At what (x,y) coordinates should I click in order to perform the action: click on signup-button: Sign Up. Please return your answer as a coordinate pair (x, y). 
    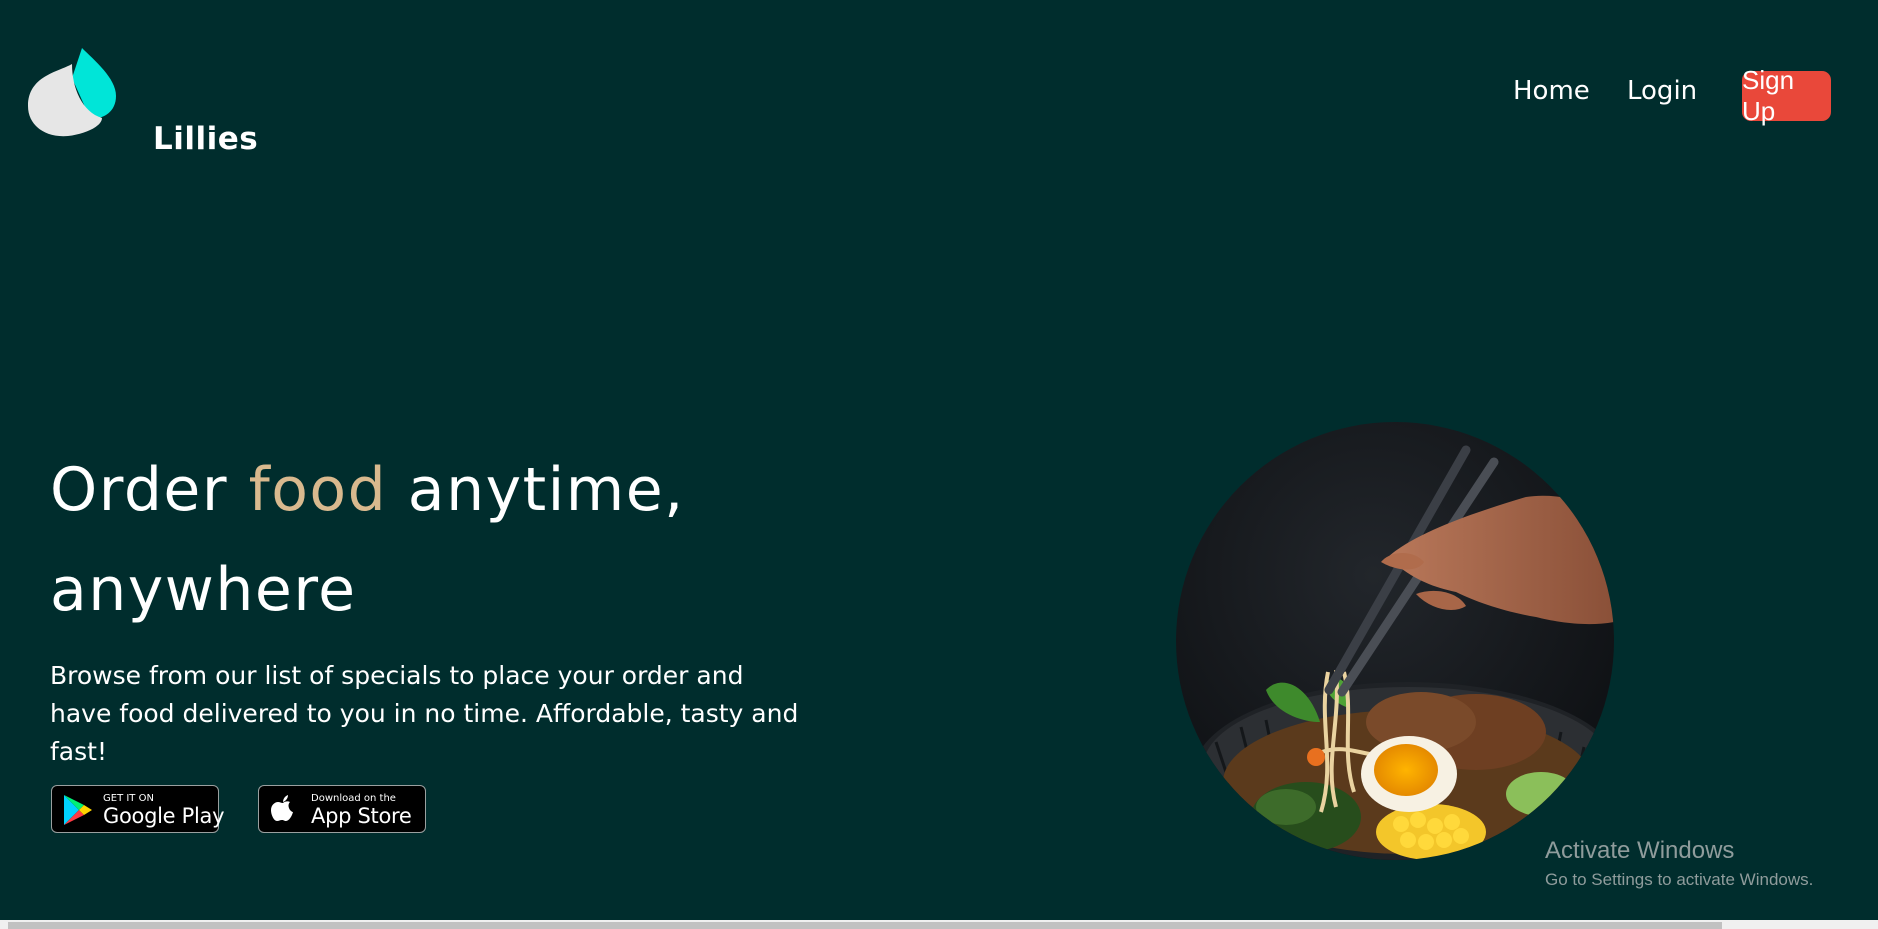
    Looking at the image, I should click on (1786, 95).